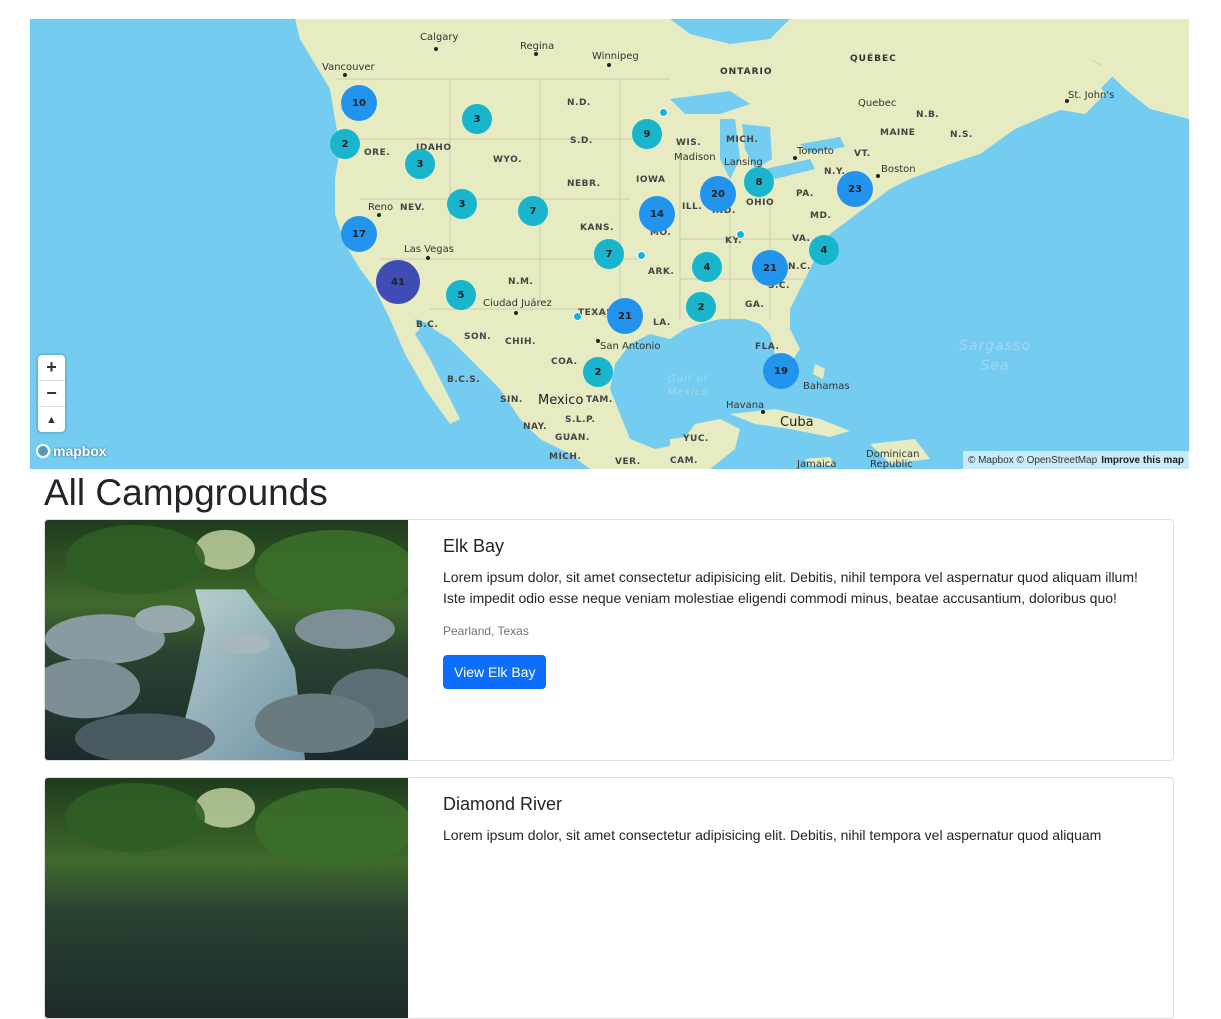  I want to click on map-label-wyo: WYO., so click(507, 160).